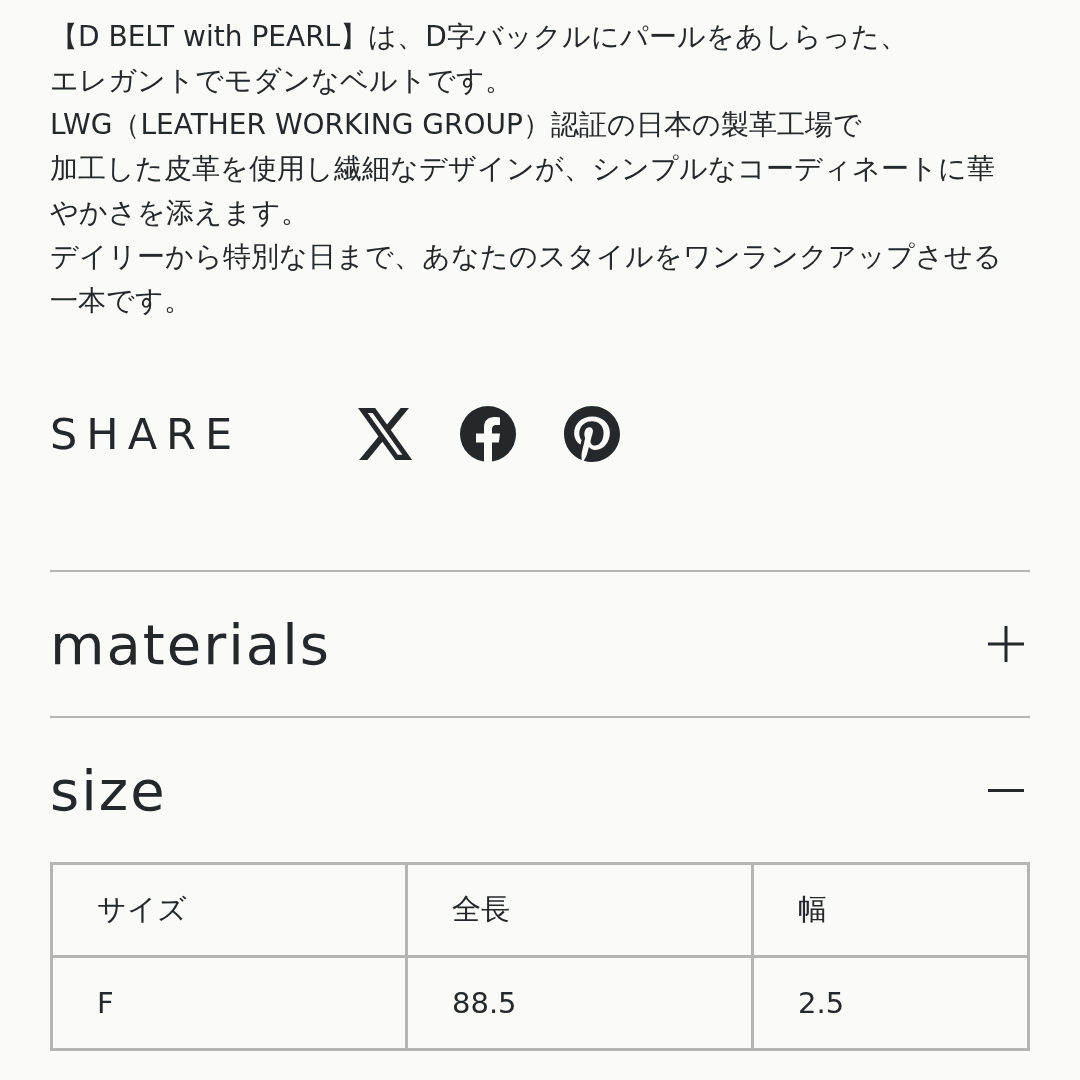 The height and width of the screenshot is (1080, 1080). I want to click on description-paragraph: デイリーから特別な日まで、あなたのスタイルをワンランクアップさせる 一本です。, so click(526, 279).